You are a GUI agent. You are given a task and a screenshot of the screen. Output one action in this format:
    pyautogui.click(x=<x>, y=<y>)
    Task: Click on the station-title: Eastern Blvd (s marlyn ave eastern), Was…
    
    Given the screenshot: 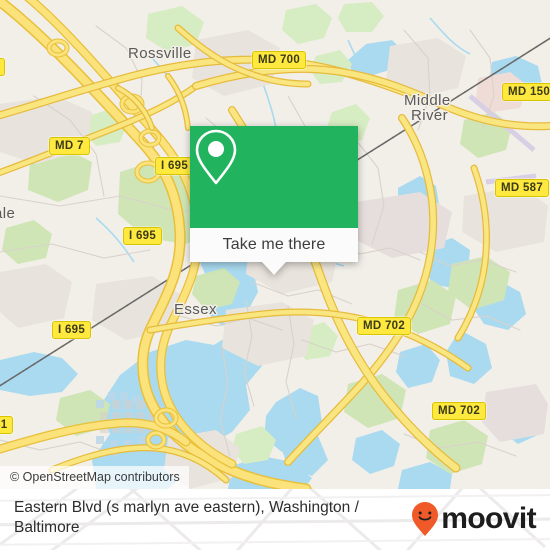 What is the action you would take?
    pyautogui.click(x=186, y=517)
    